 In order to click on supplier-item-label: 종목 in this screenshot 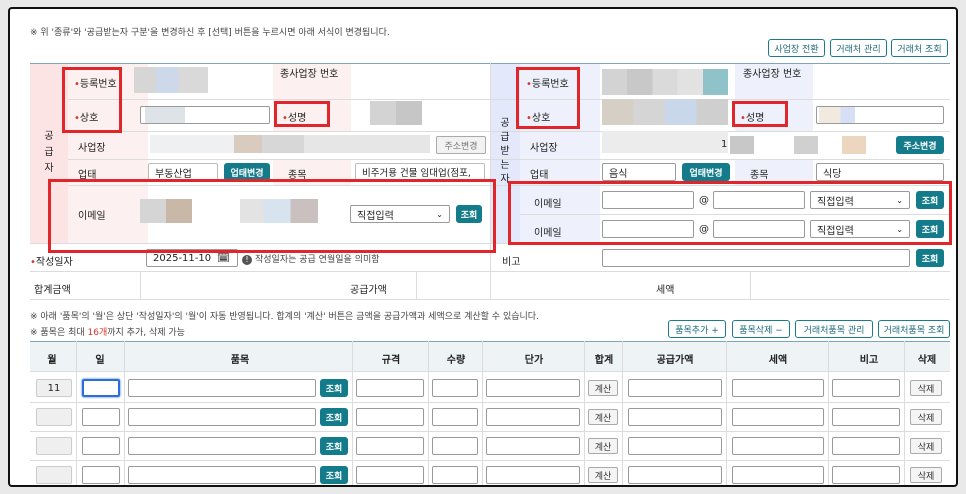, I will do `click(297, 175)`.